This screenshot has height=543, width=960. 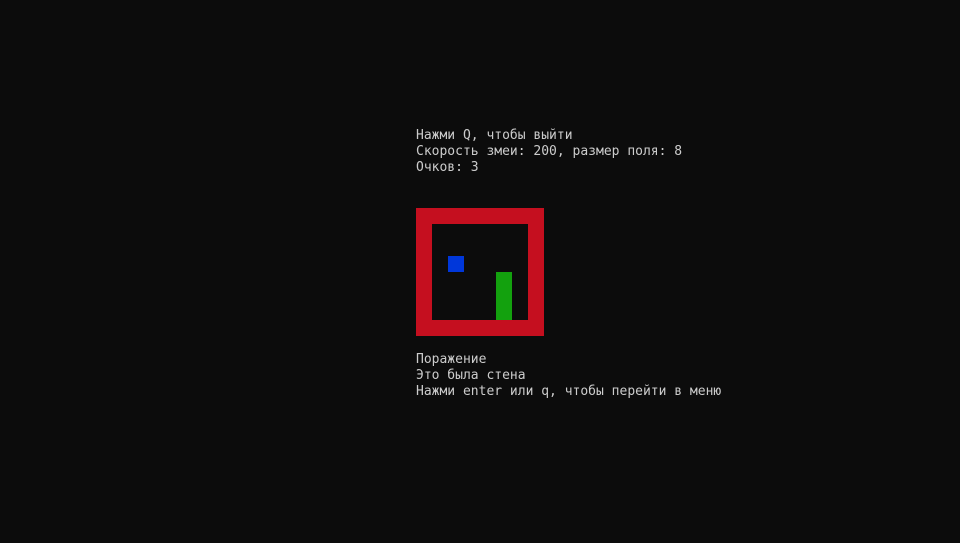 I want to click on menu-hint: Нажми enter или q, чтобы перейти в меню, so click(x=569, y=391).